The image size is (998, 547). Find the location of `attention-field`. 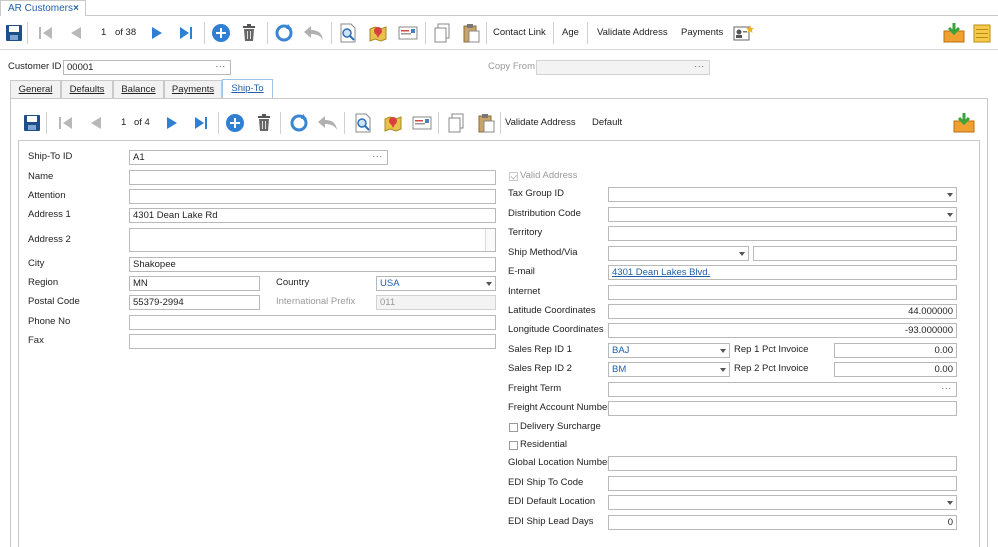

attention-field is located at coordinates (312, 196).